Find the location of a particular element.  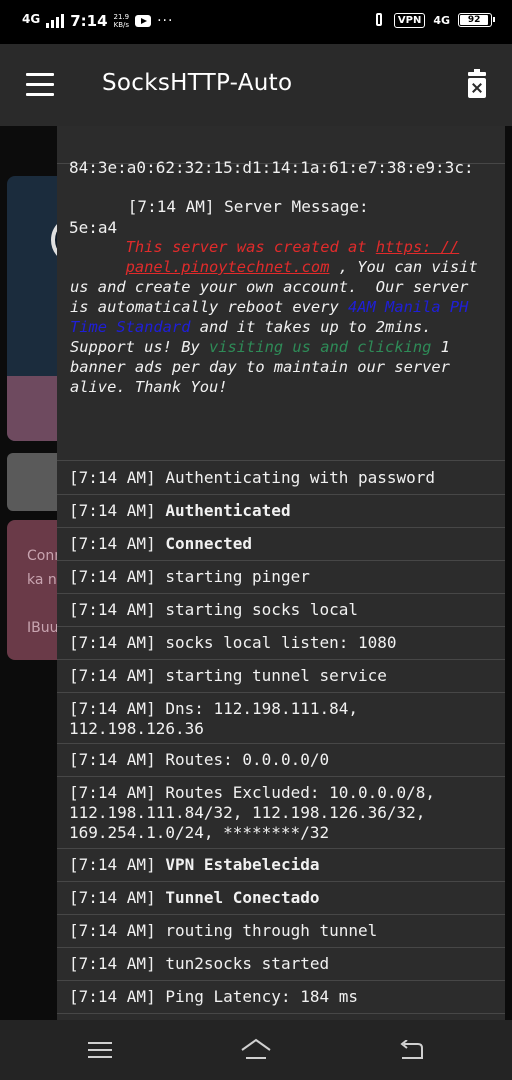

log-message: Routes: 0.0.0.0/0 is located at coordinates (247, 759).